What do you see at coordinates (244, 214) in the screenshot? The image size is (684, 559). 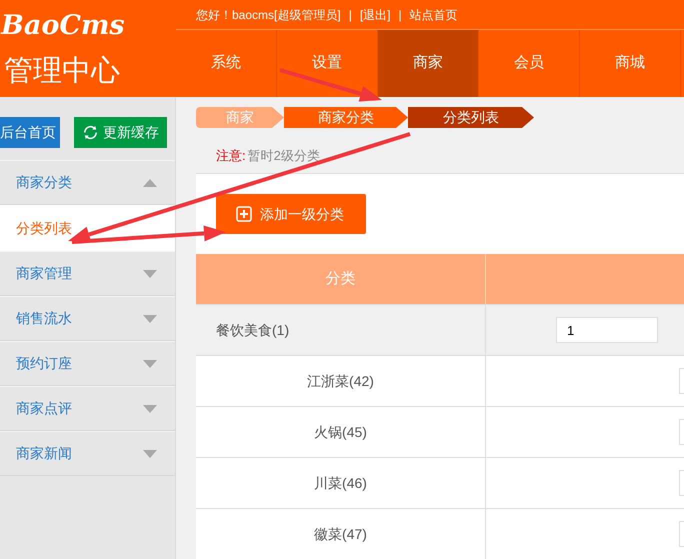 I see `plus-icon` at bounding box center [244, 214].